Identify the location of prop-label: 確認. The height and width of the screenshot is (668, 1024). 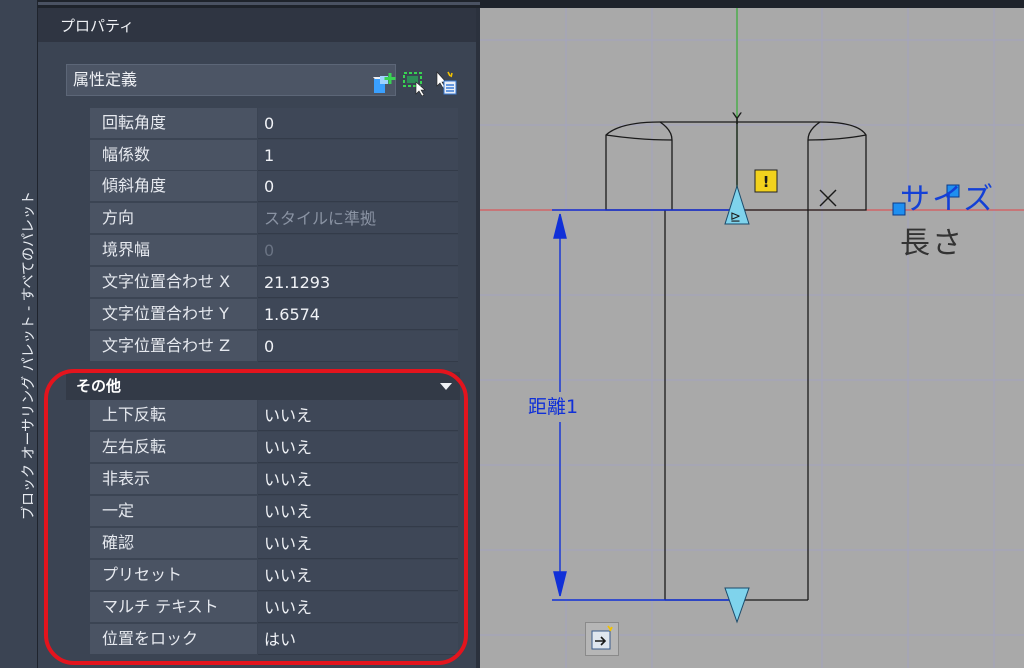
(173, 543).